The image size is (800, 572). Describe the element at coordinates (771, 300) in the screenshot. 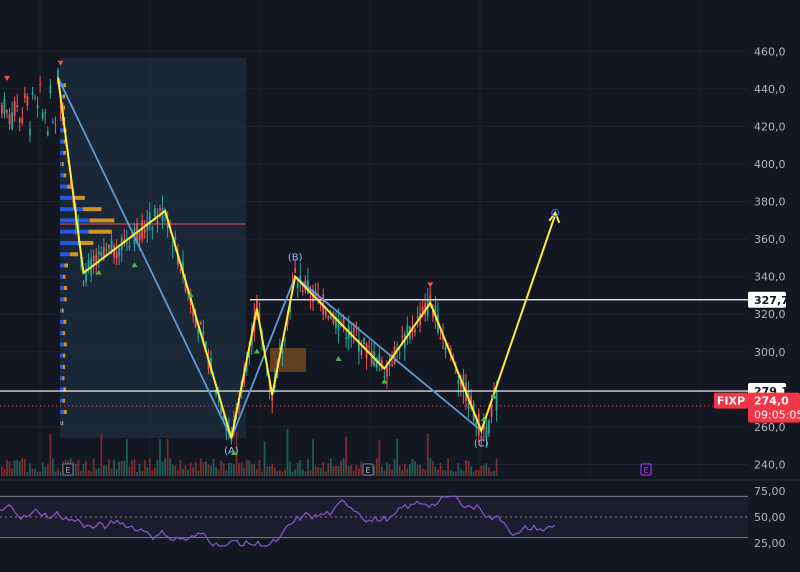

I see `level-badge-label: 327,7` at that location.